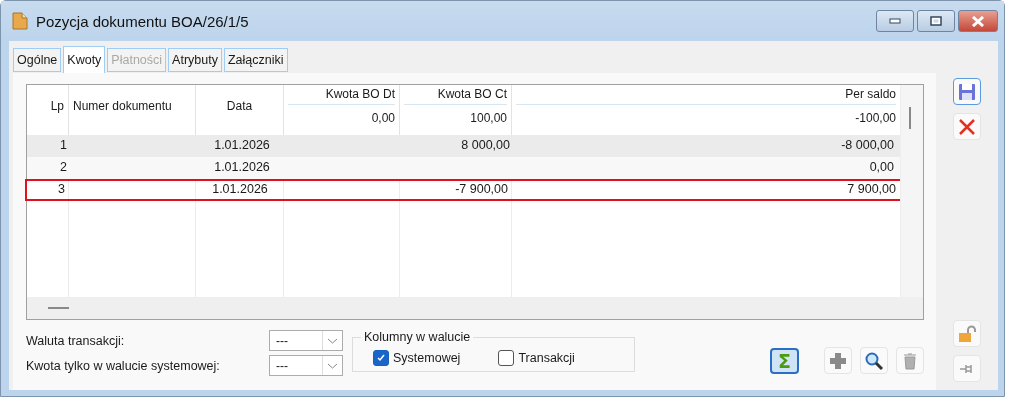 The height and width of the screenshot is (401, 1009). Describe the element at coordinates (84, 59) in the screenshot. I see `tab: Kwoty` at that location.